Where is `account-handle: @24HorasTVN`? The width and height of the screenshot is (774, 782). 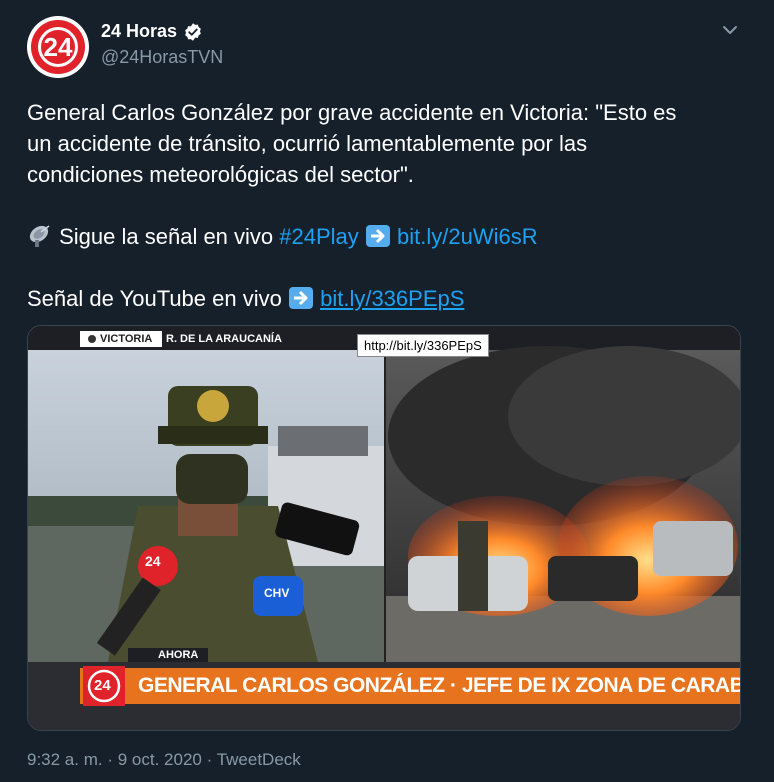 account-handle: @24HorasTVN is located at coordinates (162, 57).